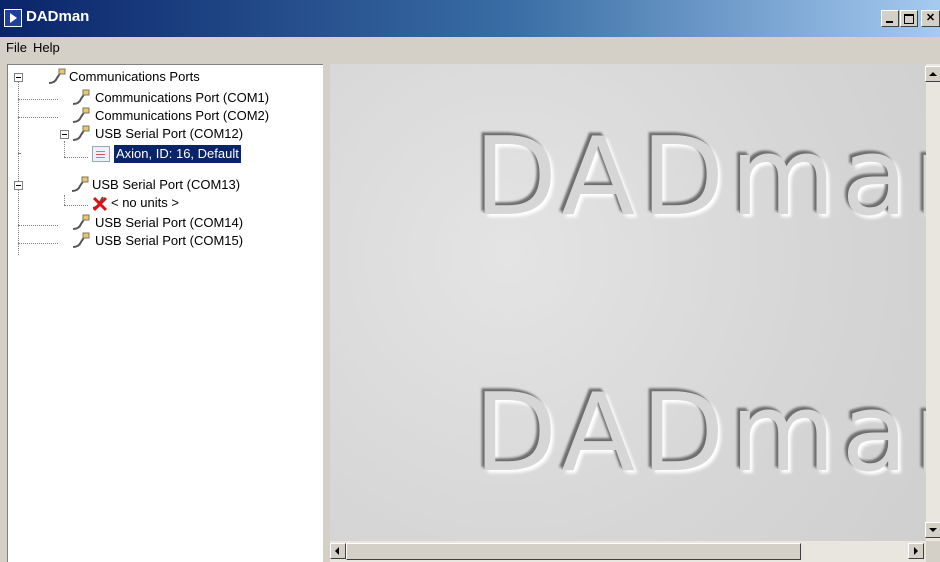 The image size is (940, 562). I want to click on minimize-button, so click(890, 18).